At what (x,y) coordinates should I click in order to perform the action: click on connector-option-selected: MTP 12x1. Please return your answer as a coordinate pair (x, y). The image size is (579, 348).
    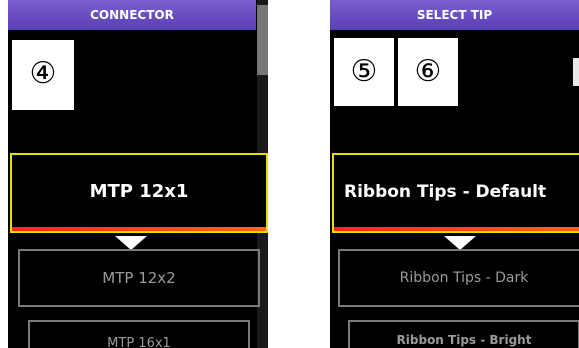
    Looking at the image, I should click on (139, 193).